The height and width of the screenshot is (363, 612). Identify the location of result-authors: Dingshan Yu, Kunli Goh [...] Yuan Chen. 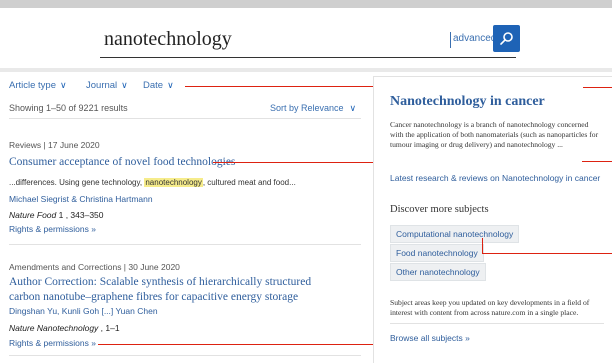
(83, 311).